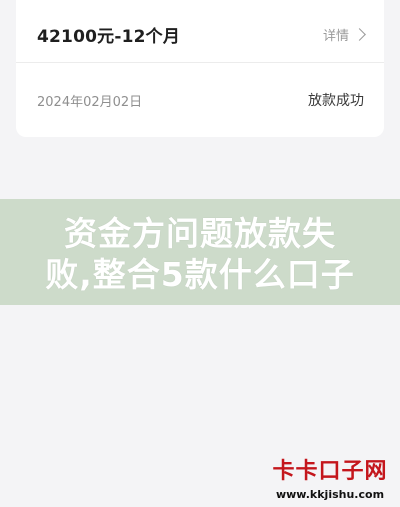  I want to click on loan-amount-term: 42100元-12个月, so click(109, 36).